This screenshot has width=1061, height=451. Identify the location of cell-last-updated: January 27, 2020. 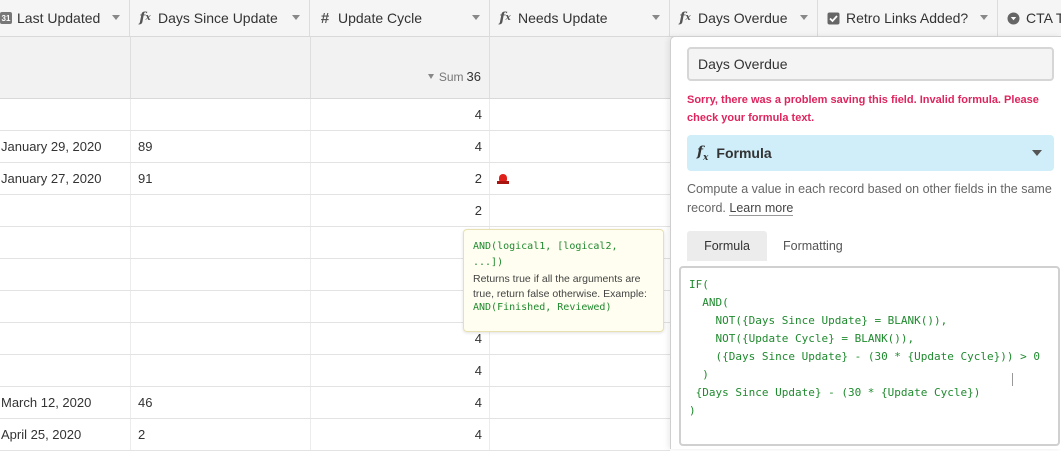
(65, 178).